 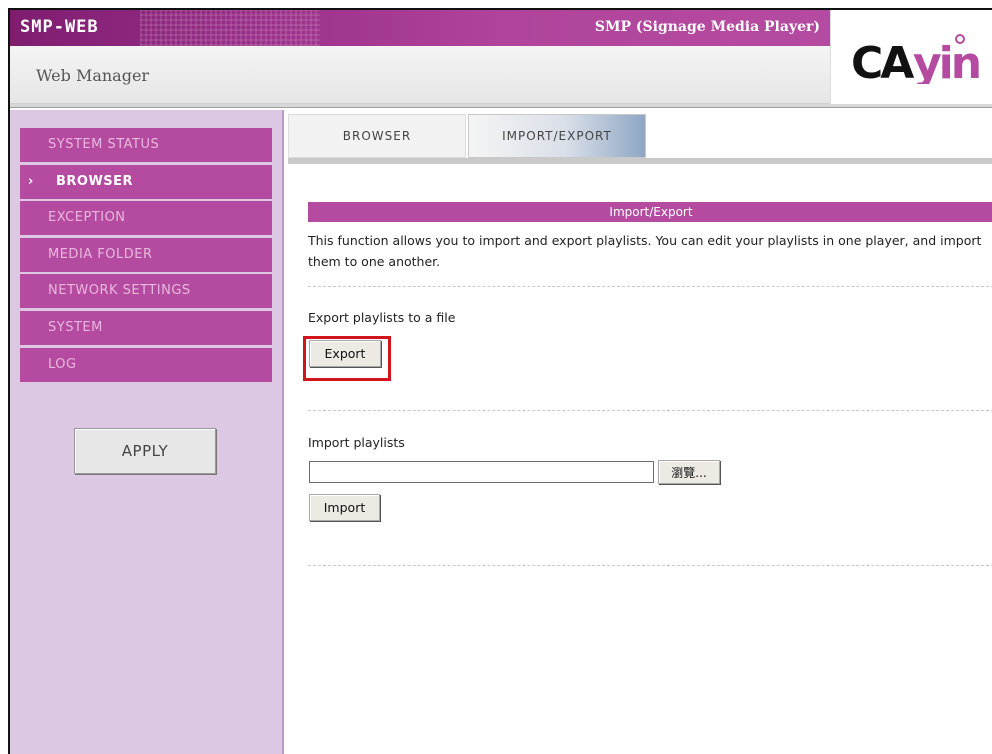 What do you see at coordinates (145, 451) in the screenshot?
I see `apply-button: APPLY` at bounding box center [145, 451].